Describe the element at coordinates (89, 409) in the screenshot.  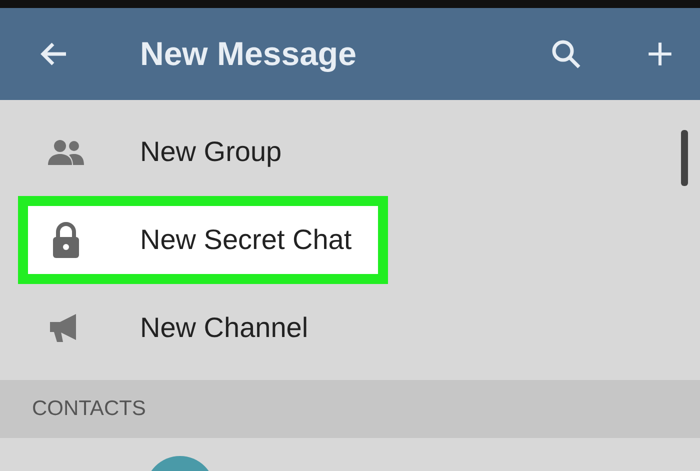
I see `section-header: CONTACTS` at that location.